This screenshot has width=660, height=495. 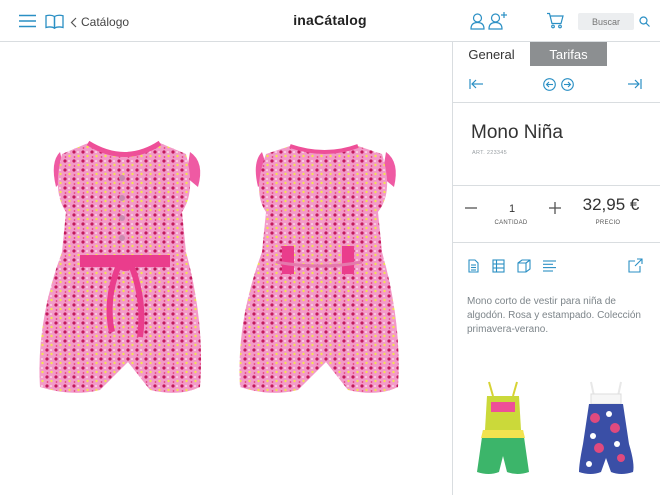 What do you see at coordinates (27, 21) in the screenshot?
I see `hamburger-menu-icon` at bounding box center [27, 21].